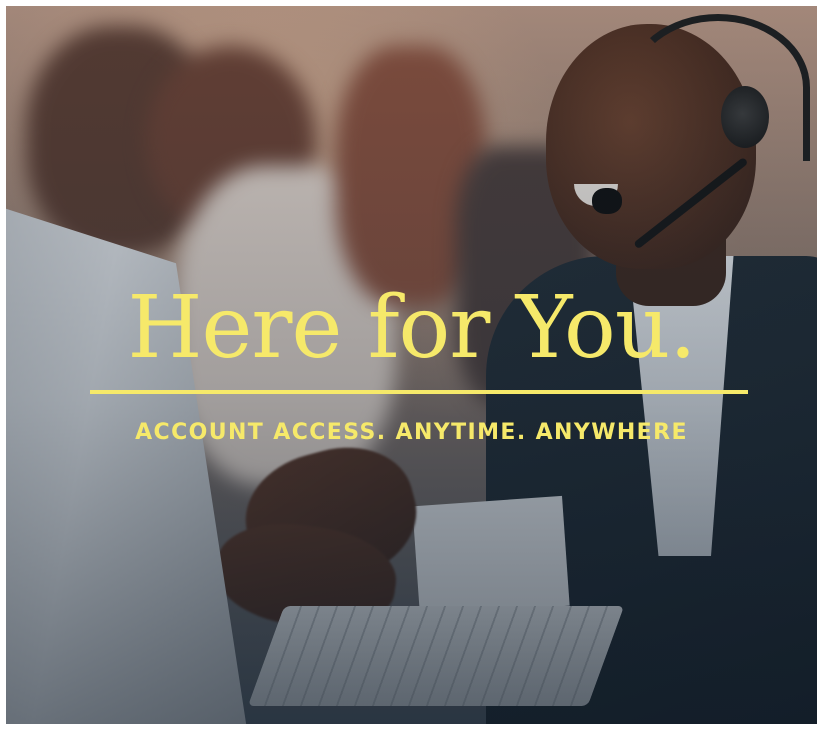 The height and width of the screenshot is (730, 823). I want to click on hero-tagline: ACCOUNT ACCESS. ANYTIME. ANYWHERE, so click(411, 432).